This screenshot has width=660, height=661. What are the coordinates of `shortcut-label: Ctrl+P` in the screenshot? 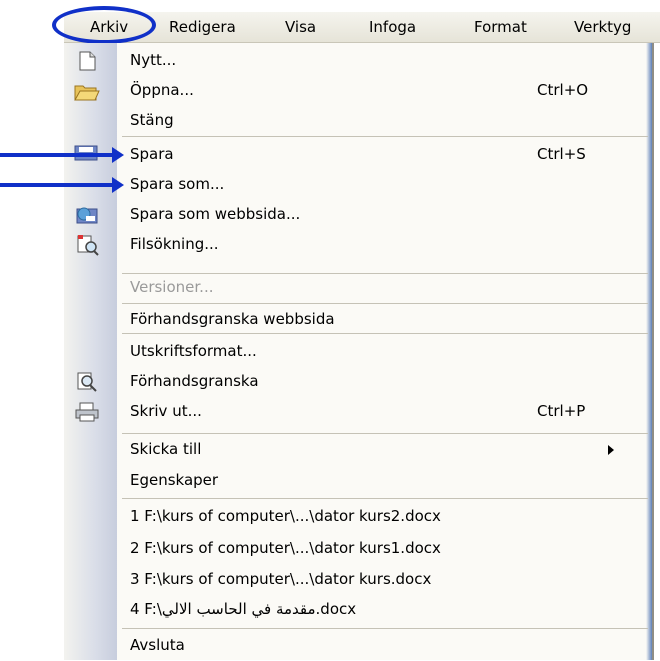 It's located at (561, 411).